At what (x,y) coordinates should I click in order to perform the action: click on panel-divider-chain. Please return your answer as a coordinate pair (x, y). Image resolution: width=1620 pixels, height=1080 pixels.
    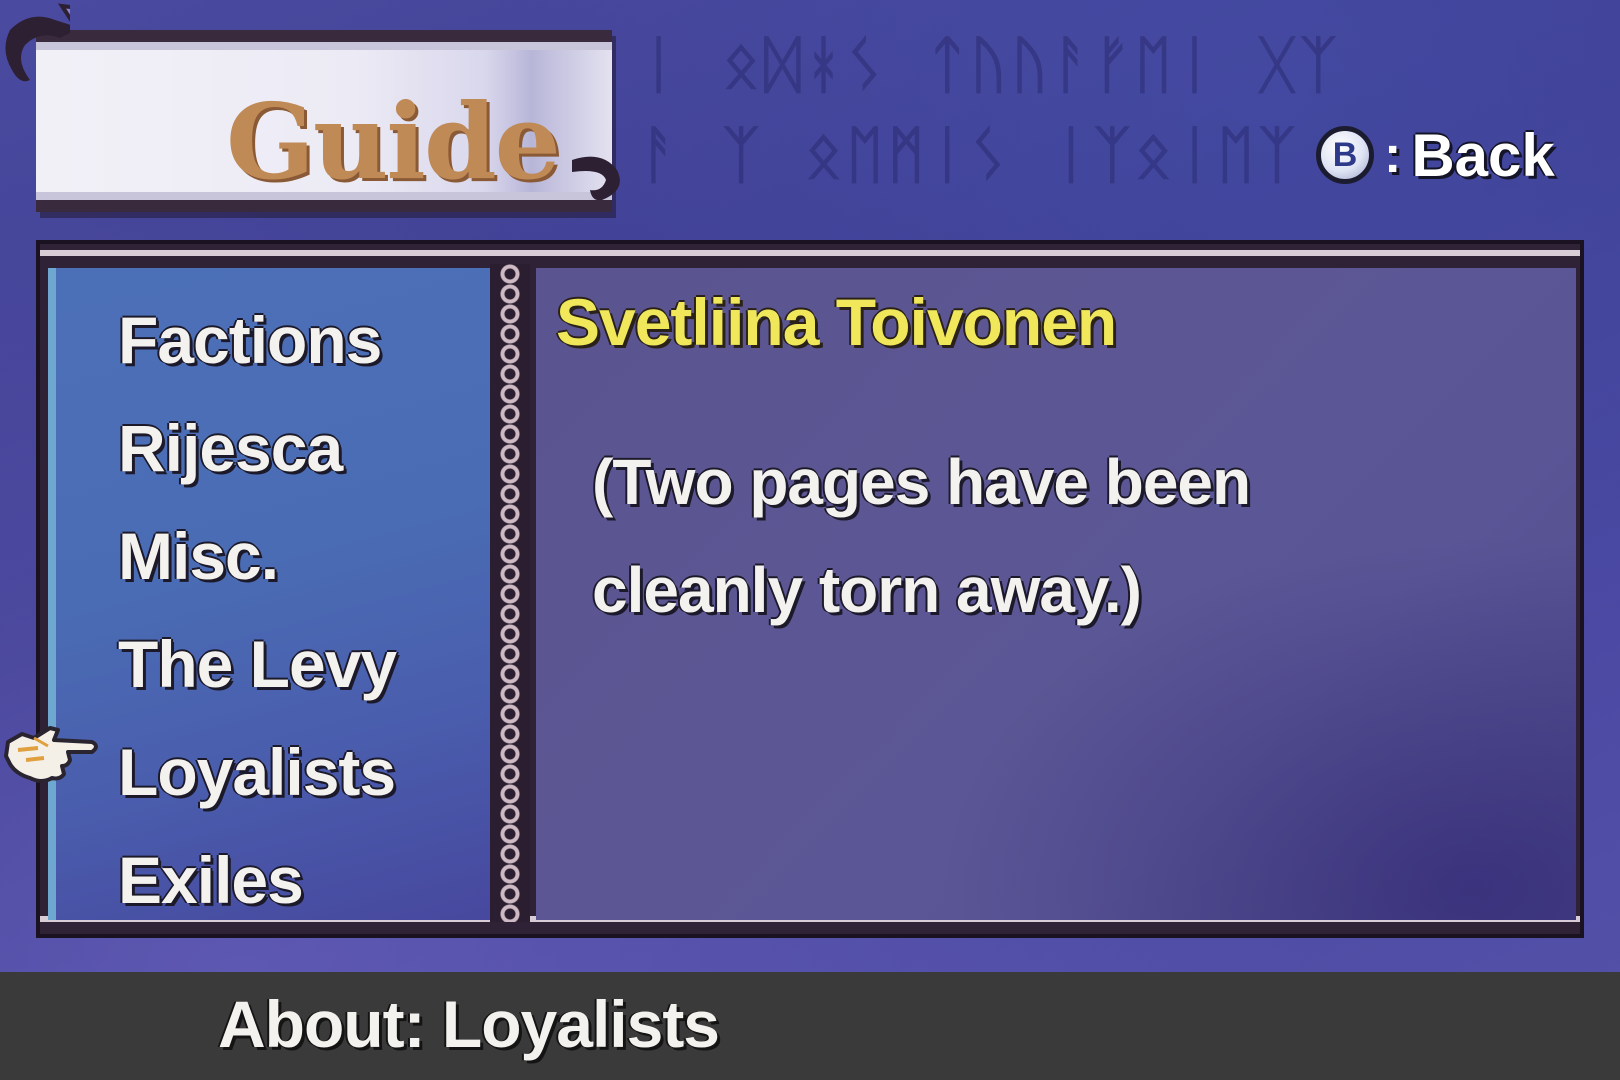
    Looking at the image, I should click on (510, 593).